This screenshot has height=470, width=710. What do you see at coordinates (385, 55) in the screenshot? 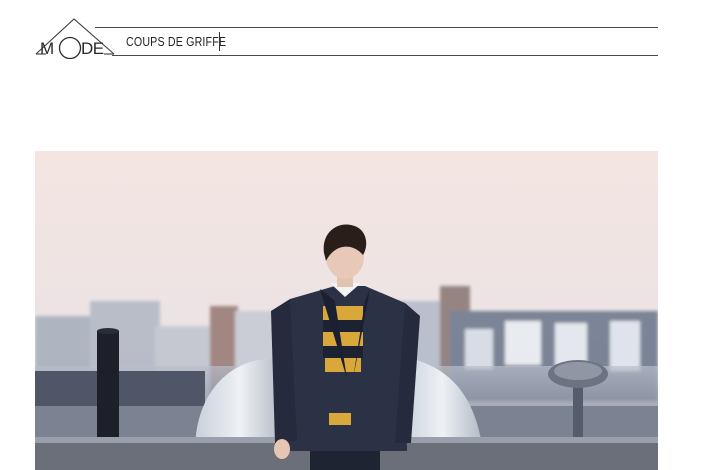
I see `header-rule-bottom` at bounding box center [385, 55].